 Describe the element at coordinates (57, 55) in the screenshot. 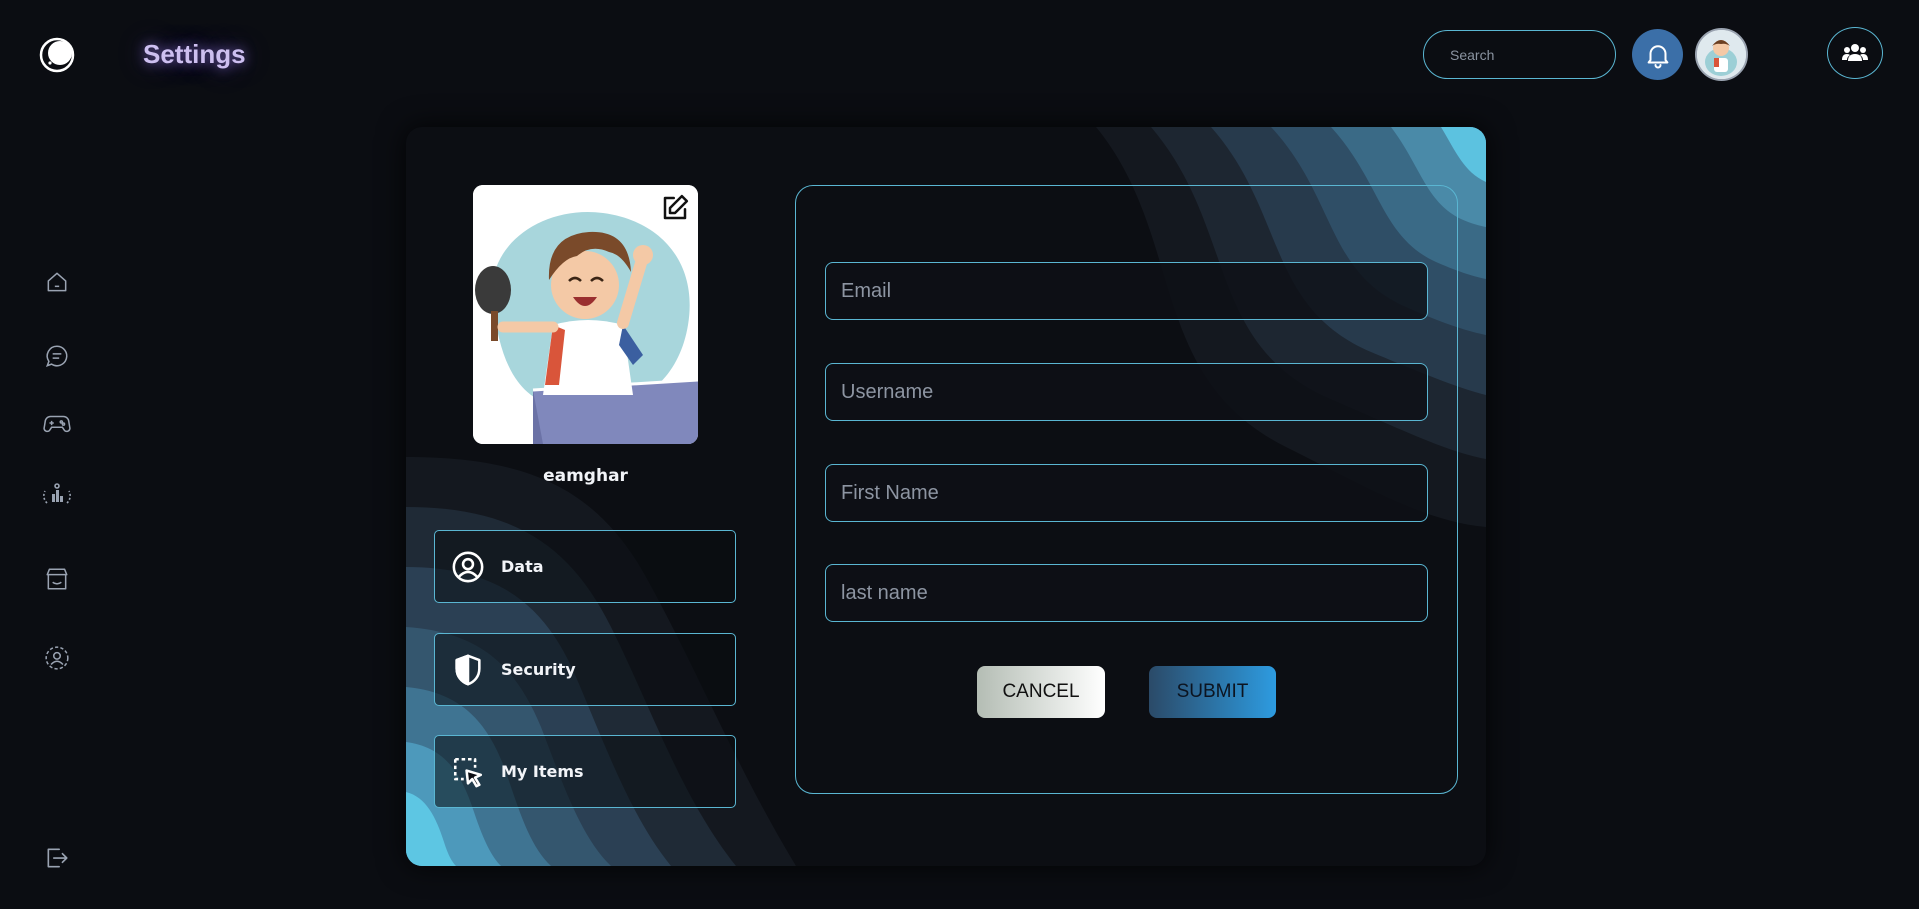

I see `app-logo` at that location.